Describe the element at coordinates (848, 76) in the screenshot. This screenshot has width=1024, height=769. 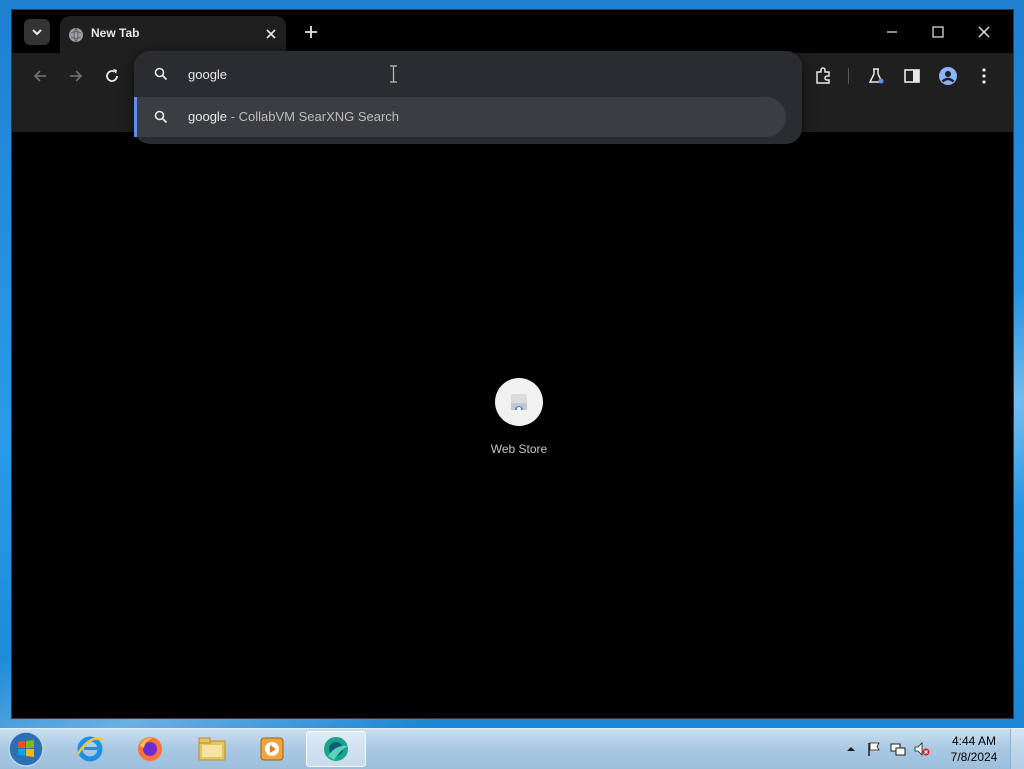
I see `toolbar-divider` at that location.